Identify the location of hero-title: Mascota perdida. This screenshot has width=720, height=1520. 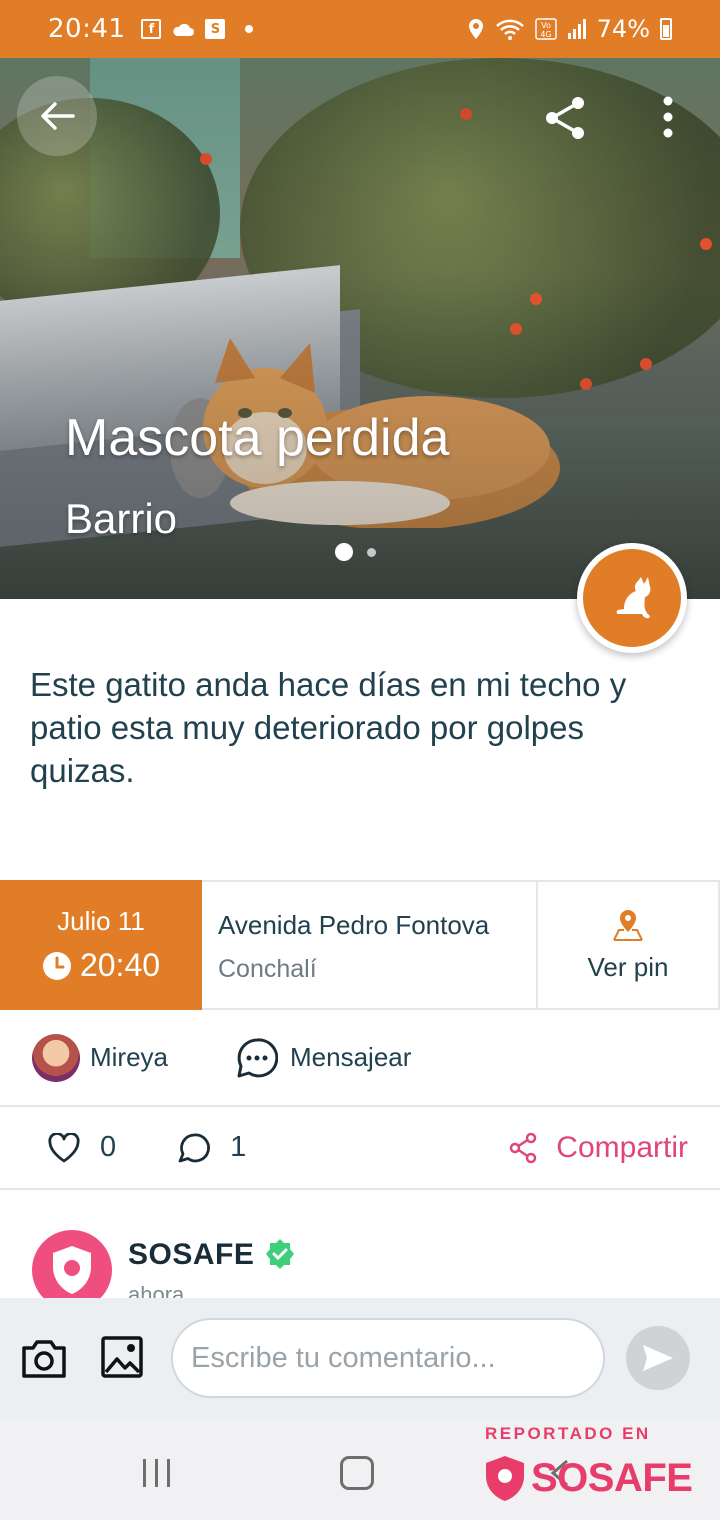
(257, 438).